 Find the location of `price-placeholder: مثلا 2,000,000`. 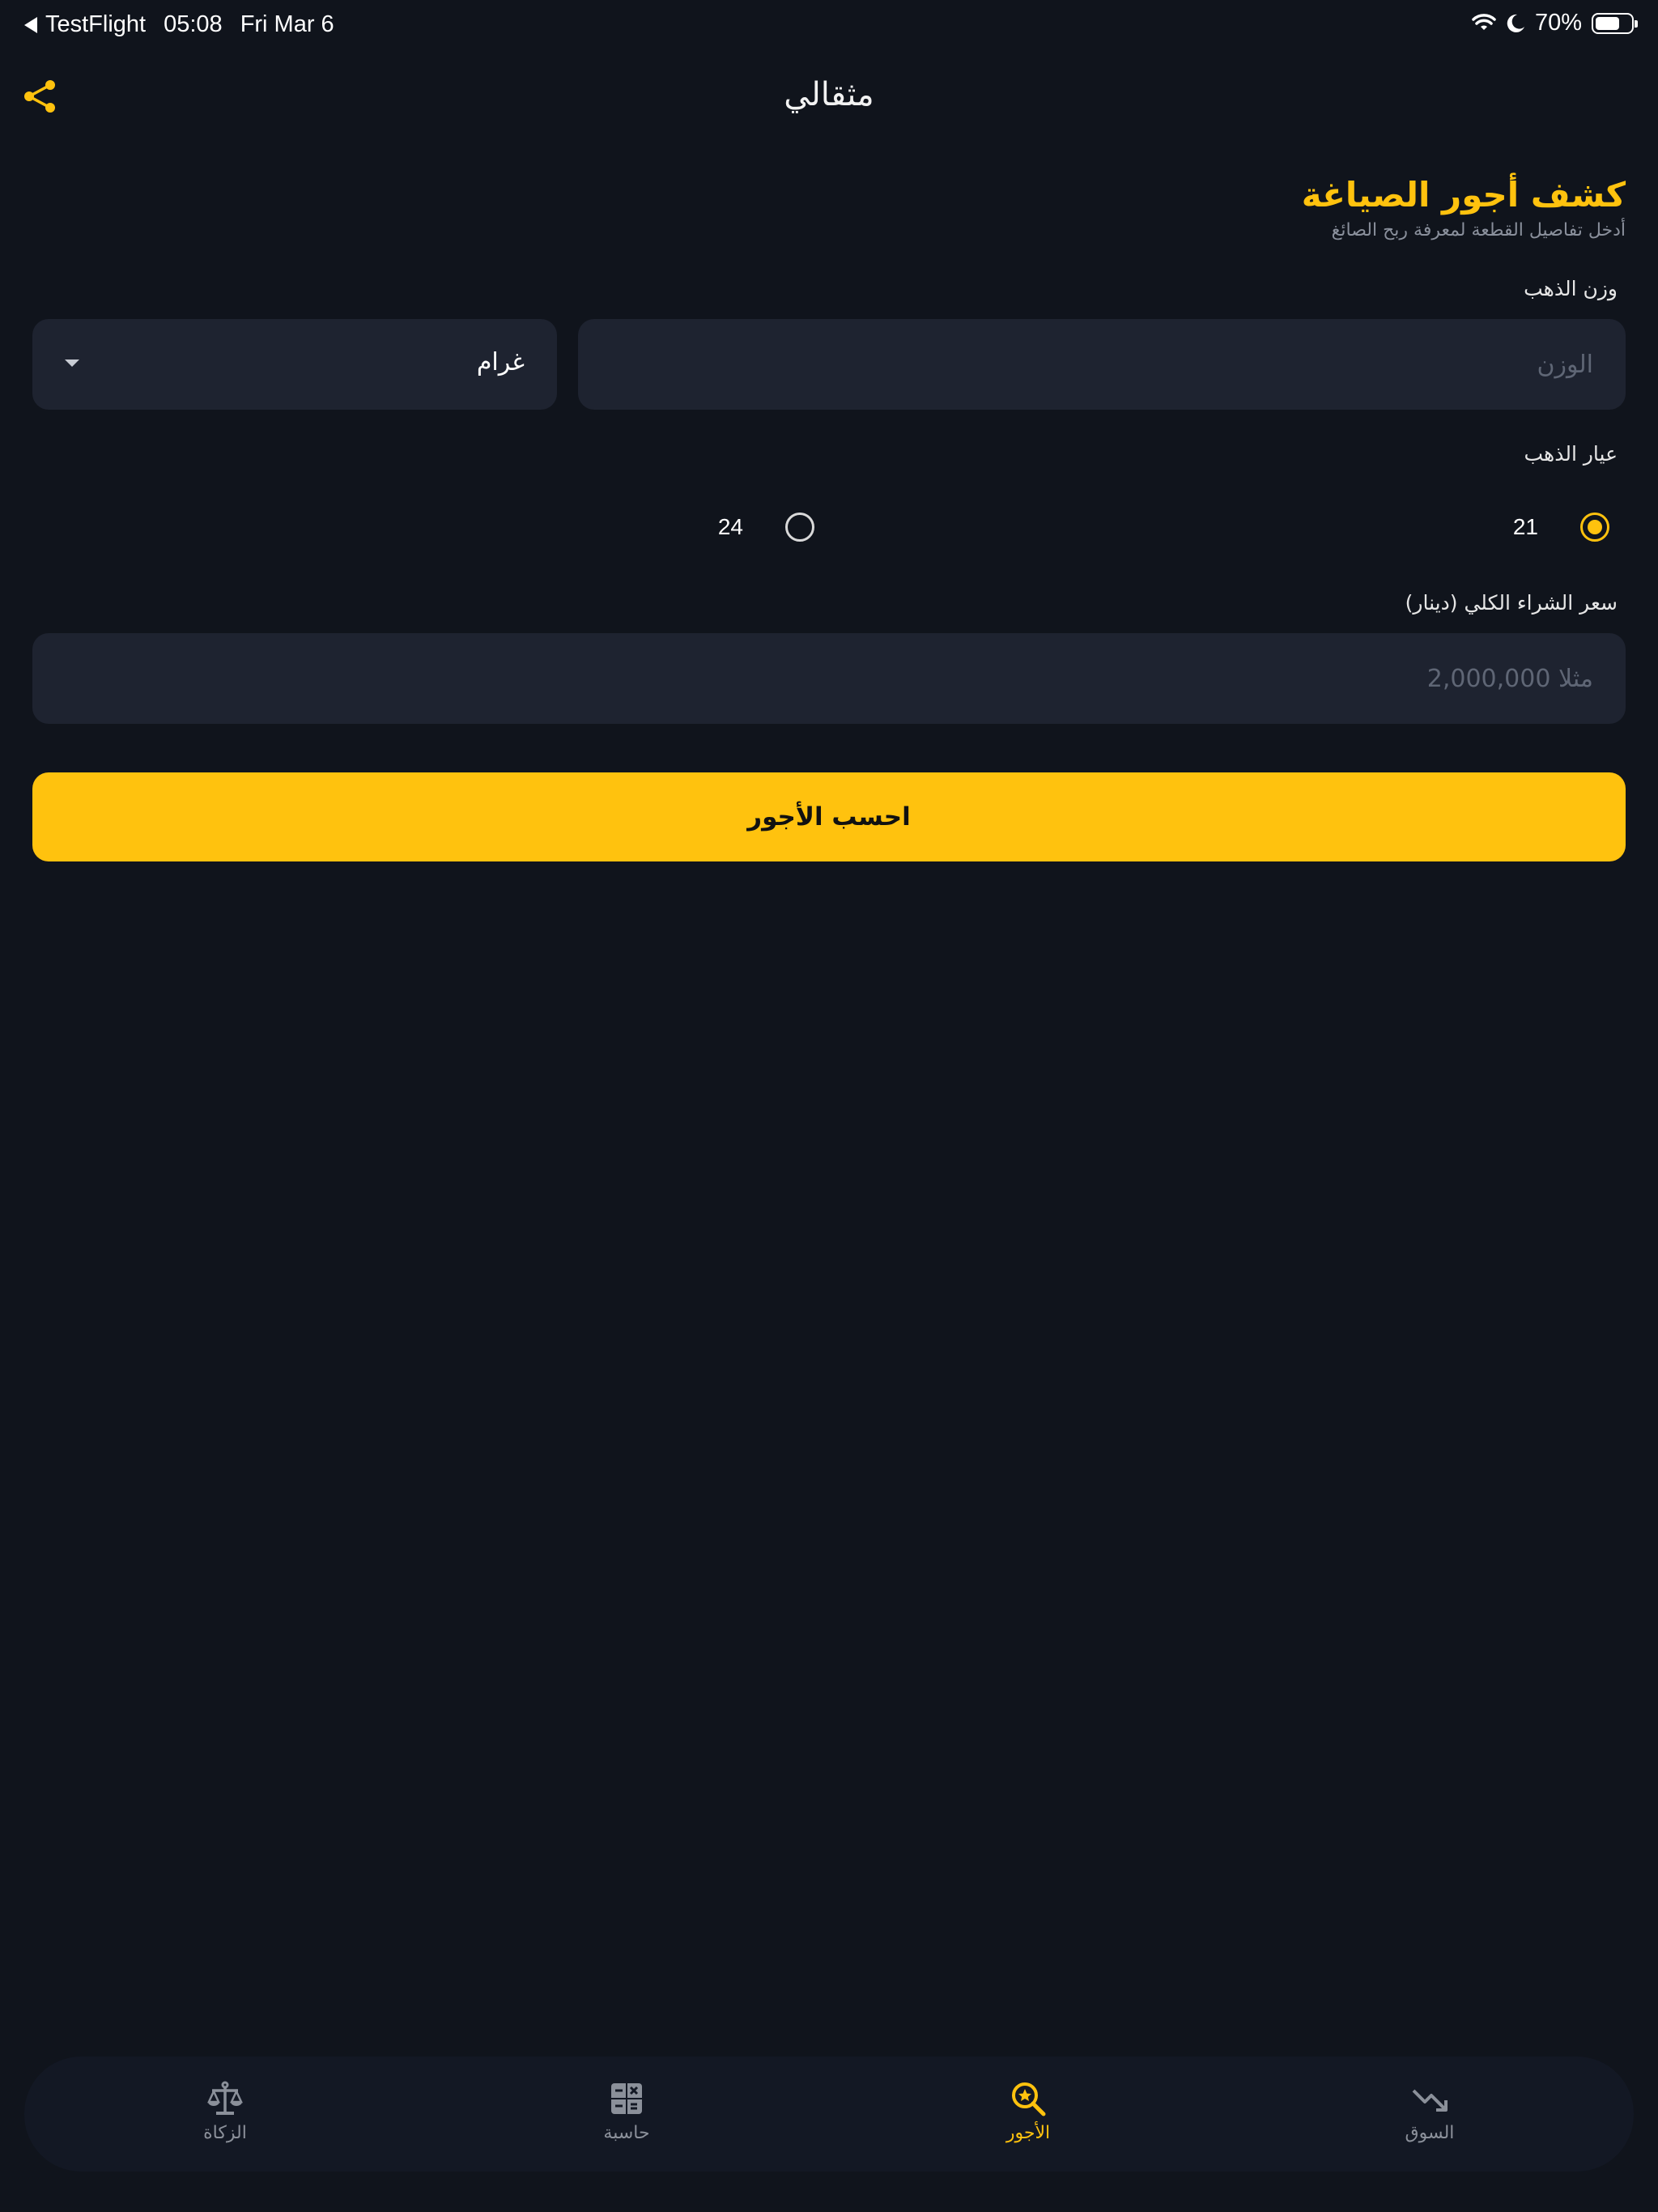

price-placeholder: مثلا 2,000,000 is located at coordinates (1509, 678).